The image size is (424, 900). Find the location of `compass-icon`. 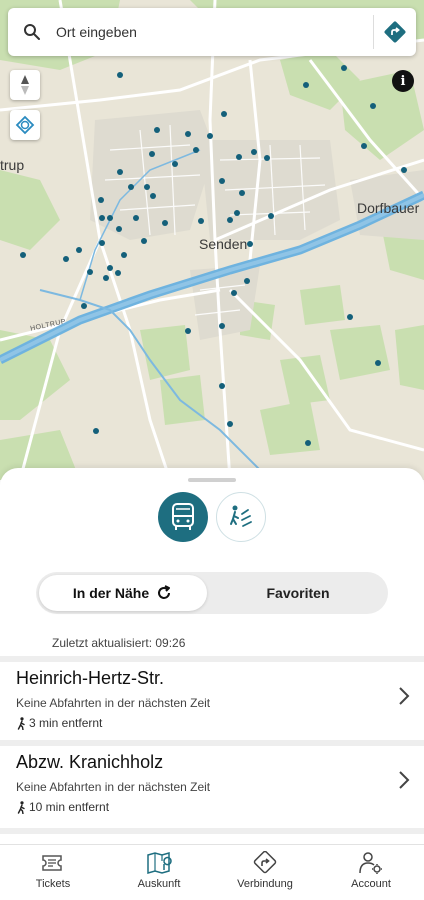

compass-icon is located at coordinates (25, 85).